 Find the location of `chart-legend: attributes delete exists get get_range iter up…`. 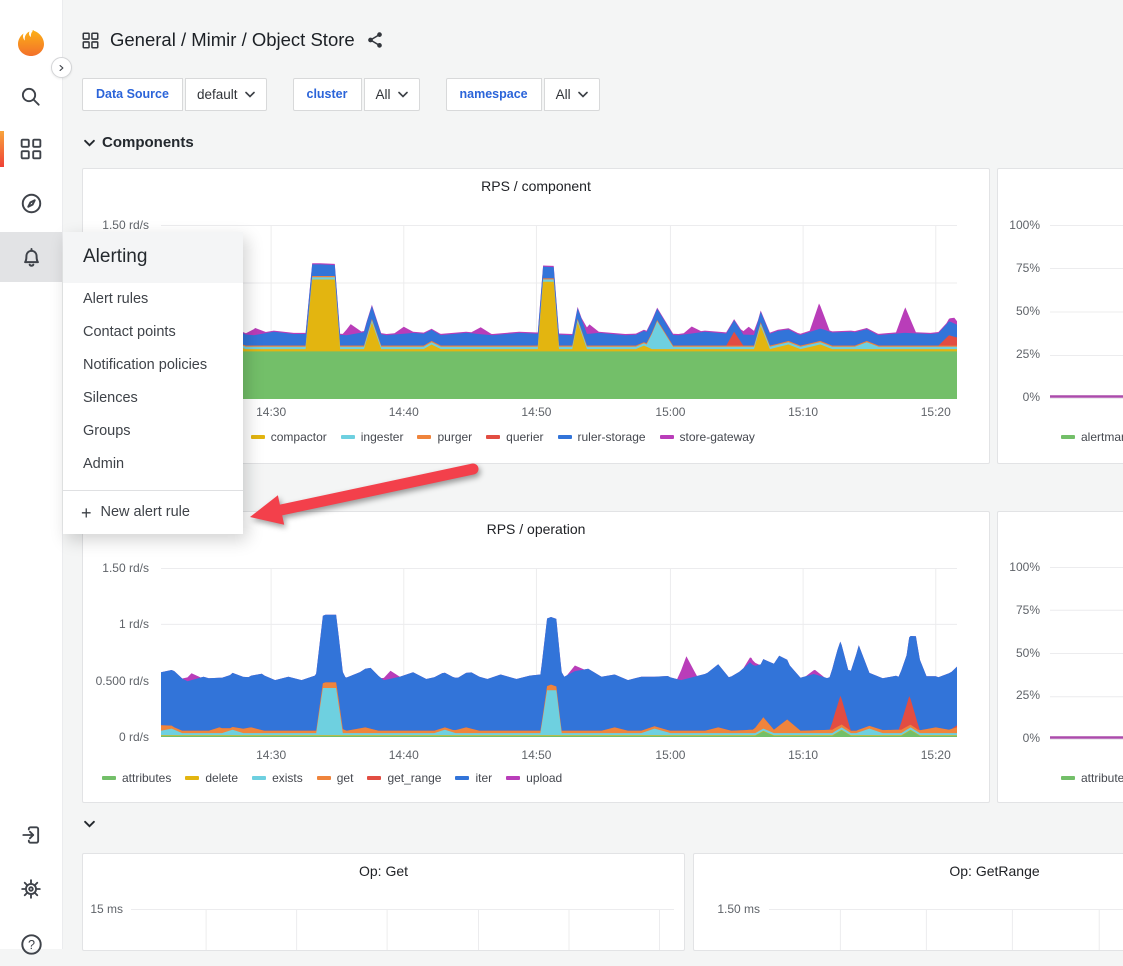

chart-legend: attributes delete exists get get_range iter up… is located at coordinates (339, 778).